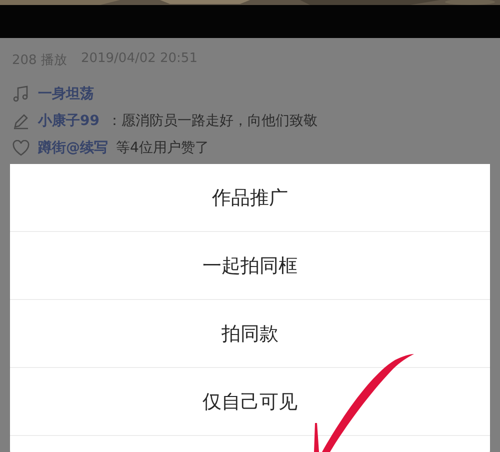 This screenshot has height=452, width=500. What do you see at coordinates (21, 121) in the screenshot?
I see `pencil-icon` at bounding box center [21, 121].